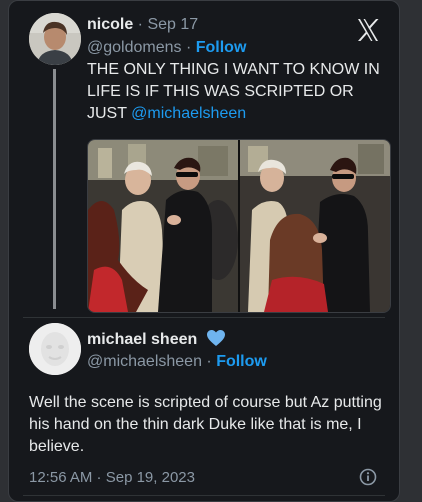 The image size is (422, 502). I want to click on display-name: nicole, so click(110, 24).